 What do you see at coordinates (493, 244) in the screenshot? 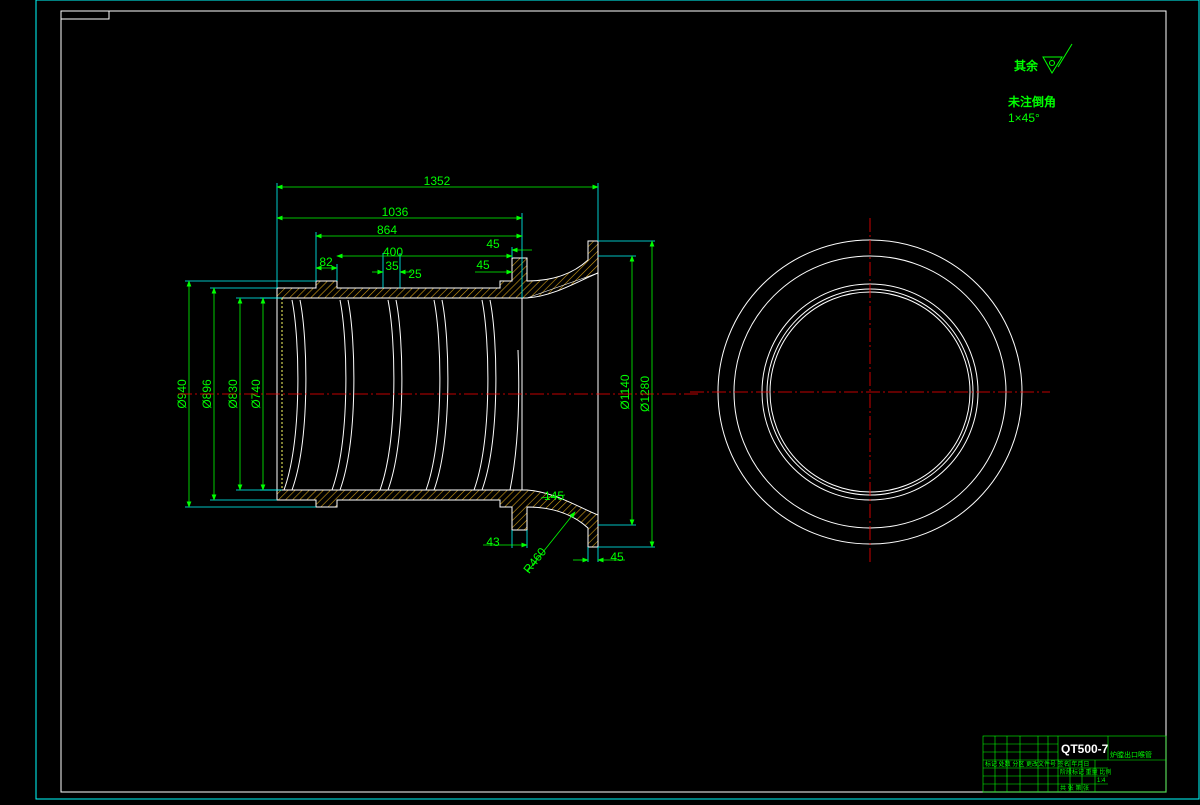
I see `dim-45-top: 45` at bounding box center [493, 244].